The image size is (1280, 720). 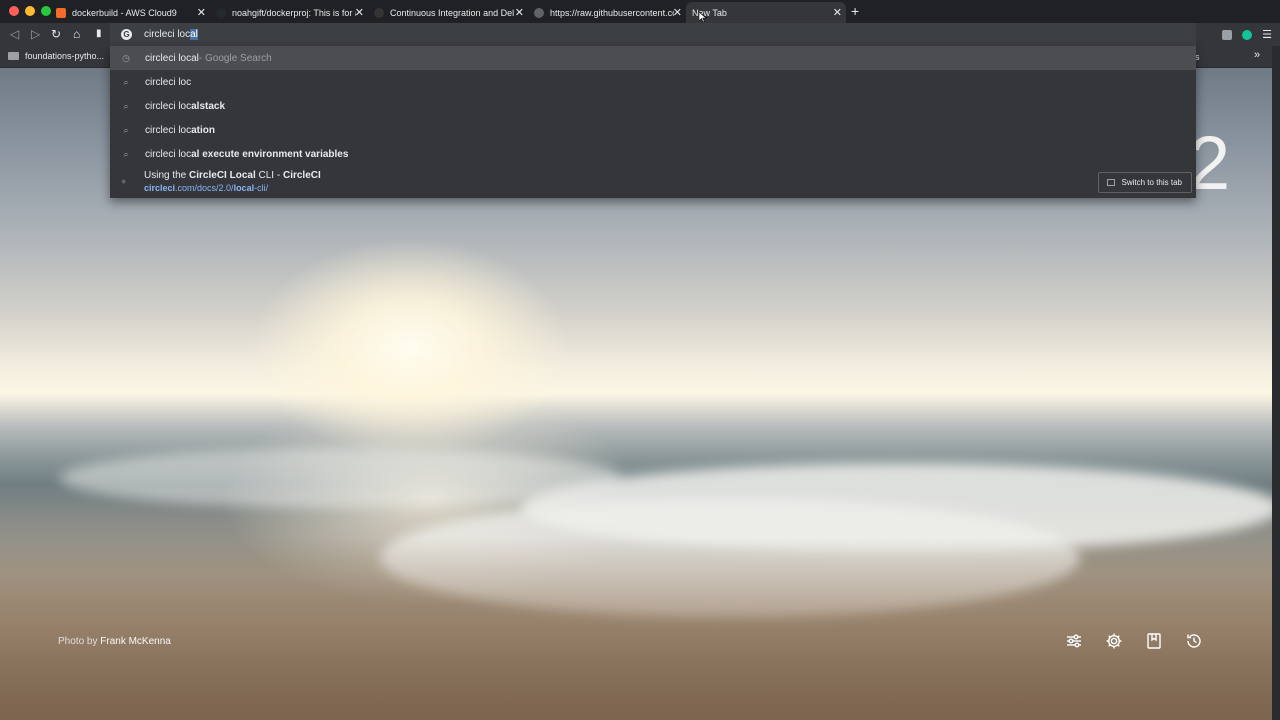 I want to click on tab-new-tab: New Tab ✕, so click(x=766, y=12).